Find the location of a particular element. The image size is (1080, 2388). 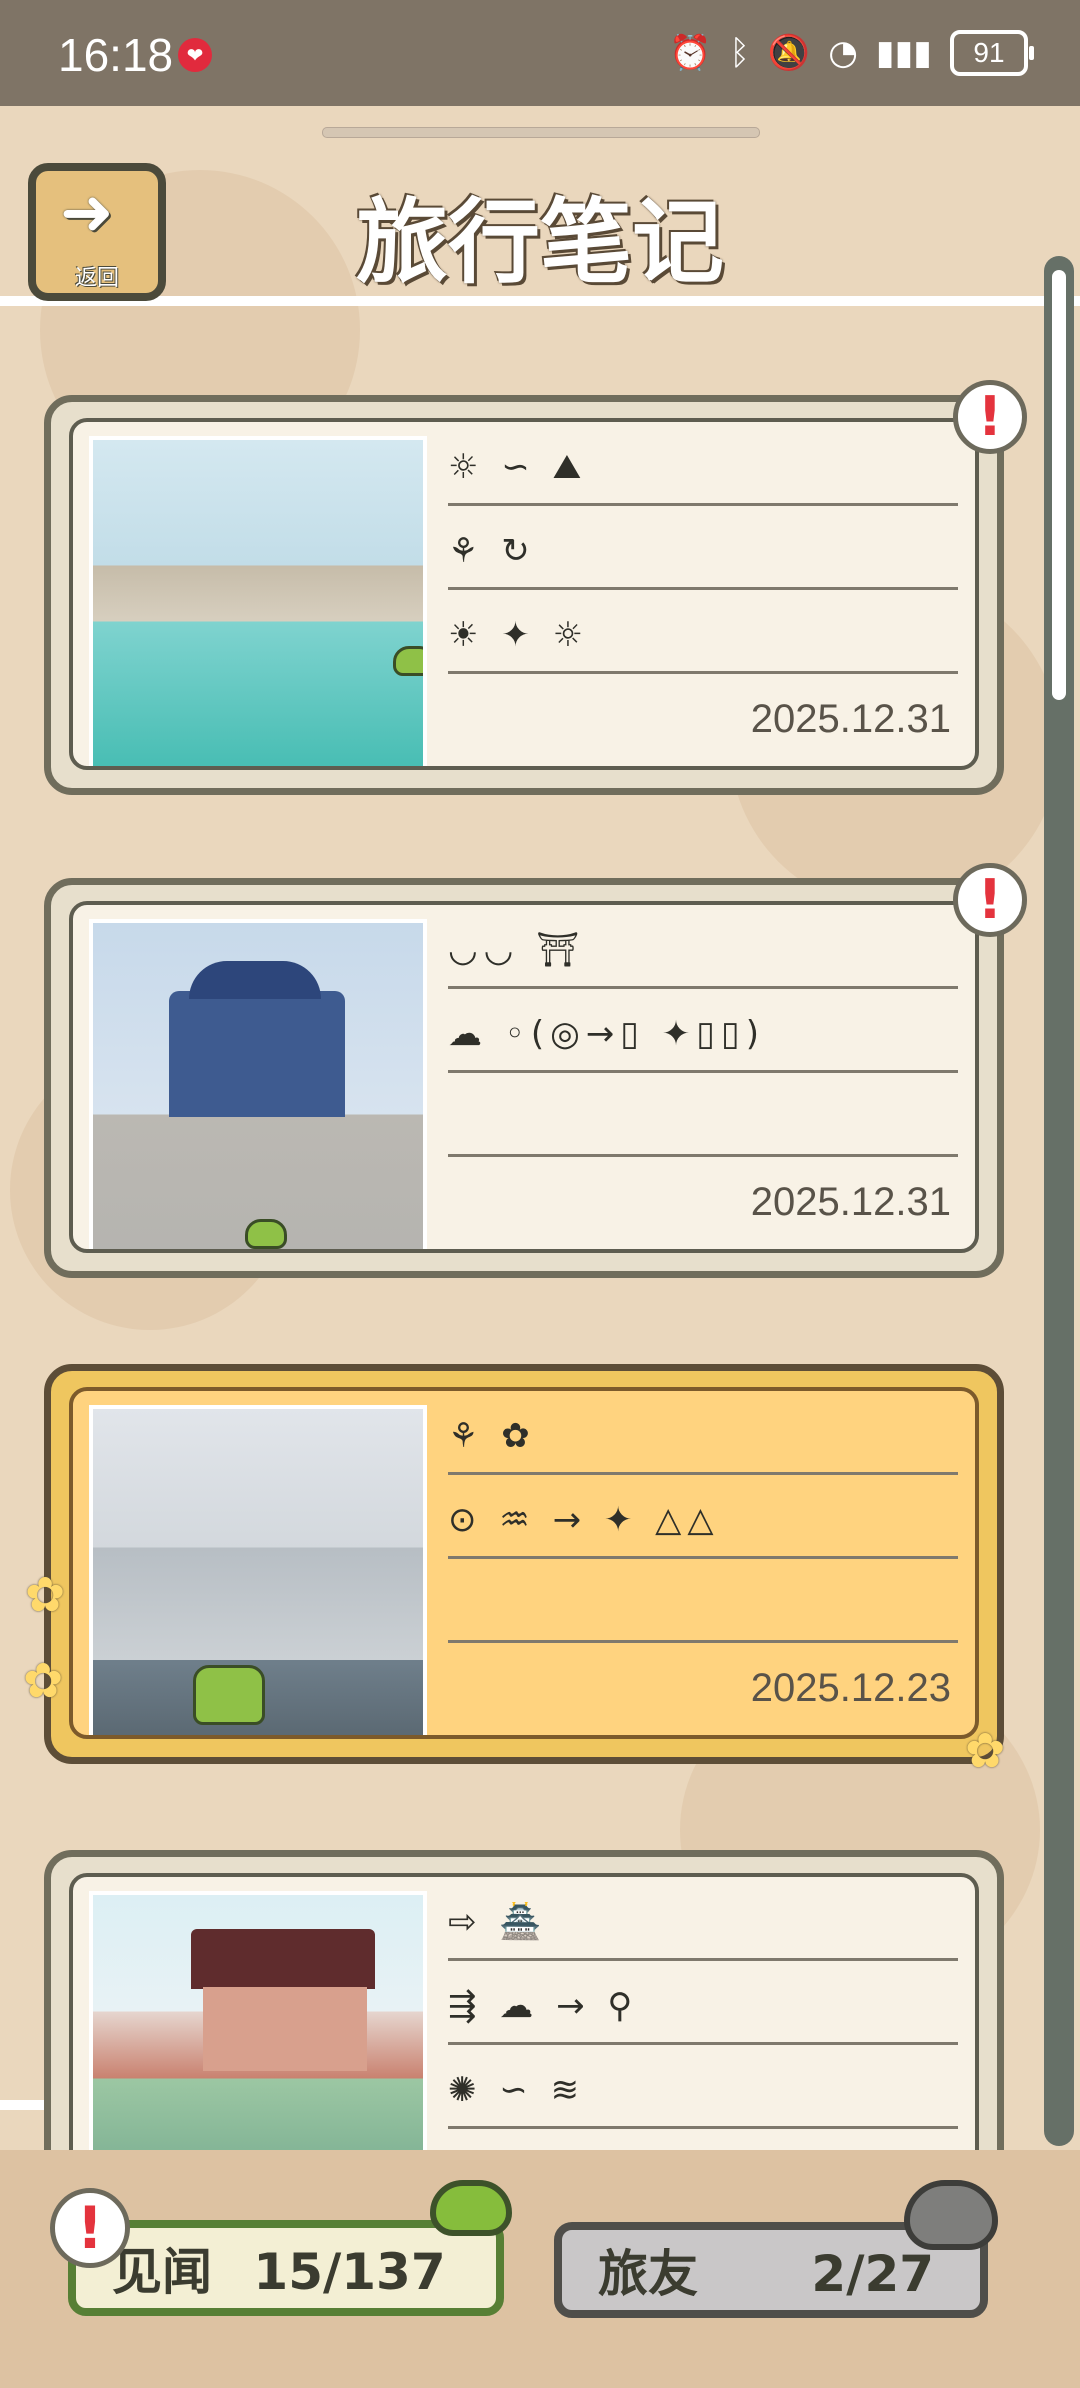

glyph-row: ⚘ ↻ is located at coordinates (703, 560).